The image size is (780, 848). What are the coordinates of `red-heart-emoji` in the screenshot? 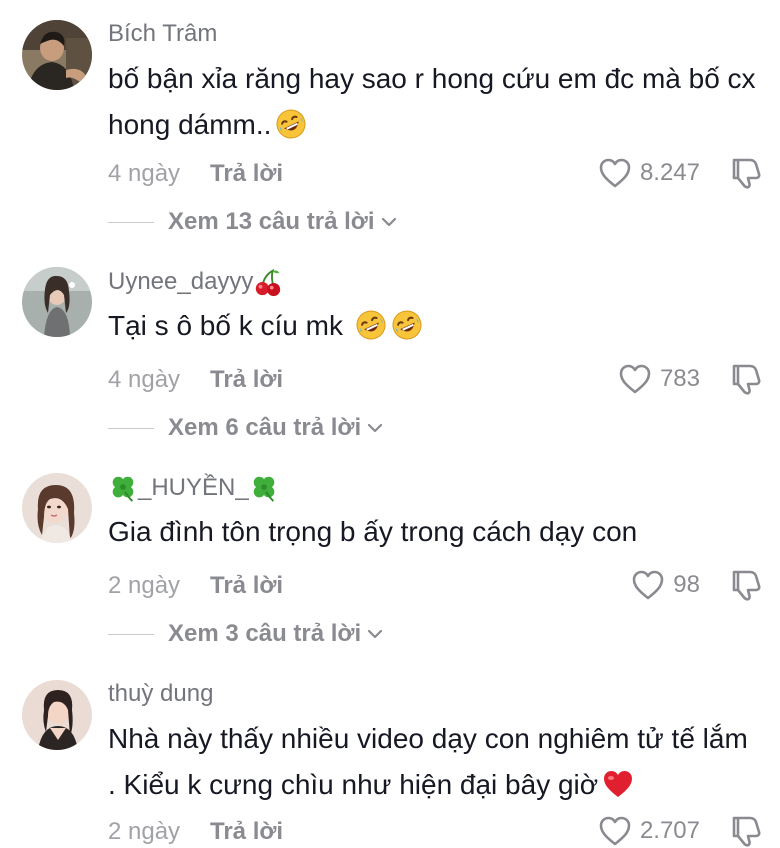 It's located at (618, 784).